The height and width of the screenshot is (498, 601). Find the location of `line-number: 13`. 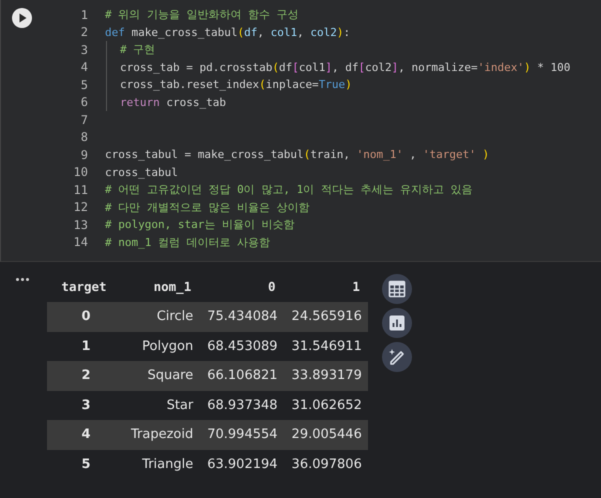

line-number: 13 is located at coordinates (80, 225).